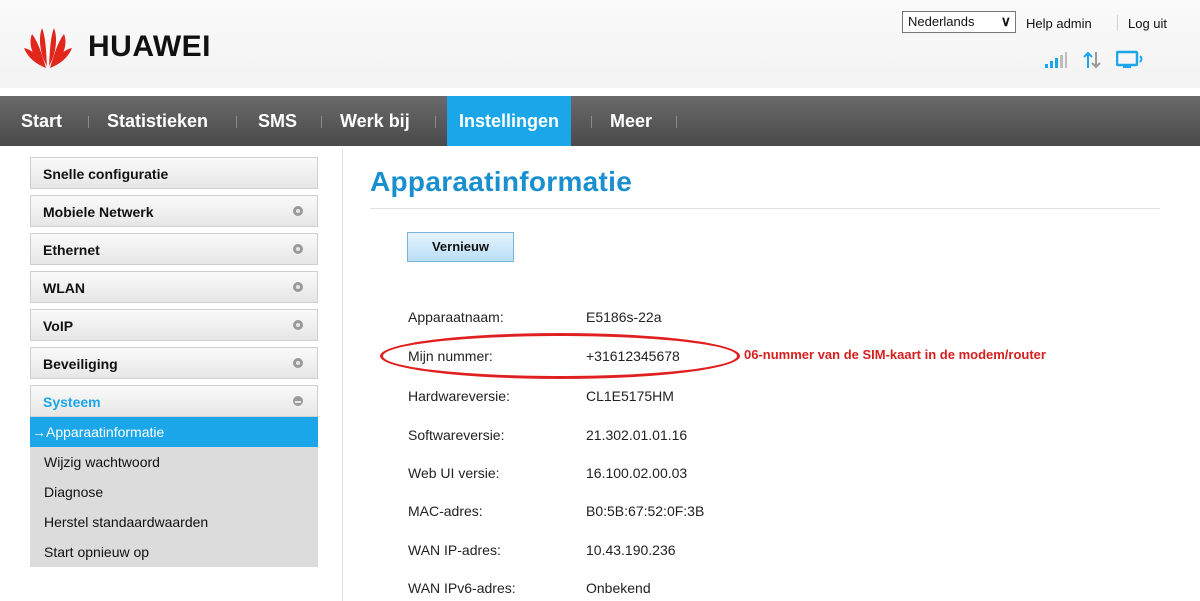 Image resolution: width=1200 pixels, height=601 pixels. Describe the element at coordinates (174, 462) in the screenshot. I see `submenu-item-wijzig-wachtwoord: Wijzig wachtwoord` at that location.